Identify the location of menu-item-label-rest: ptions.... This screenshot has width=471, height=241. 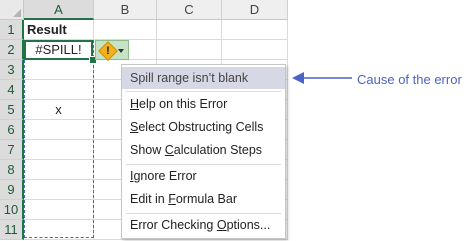
(248, 225).